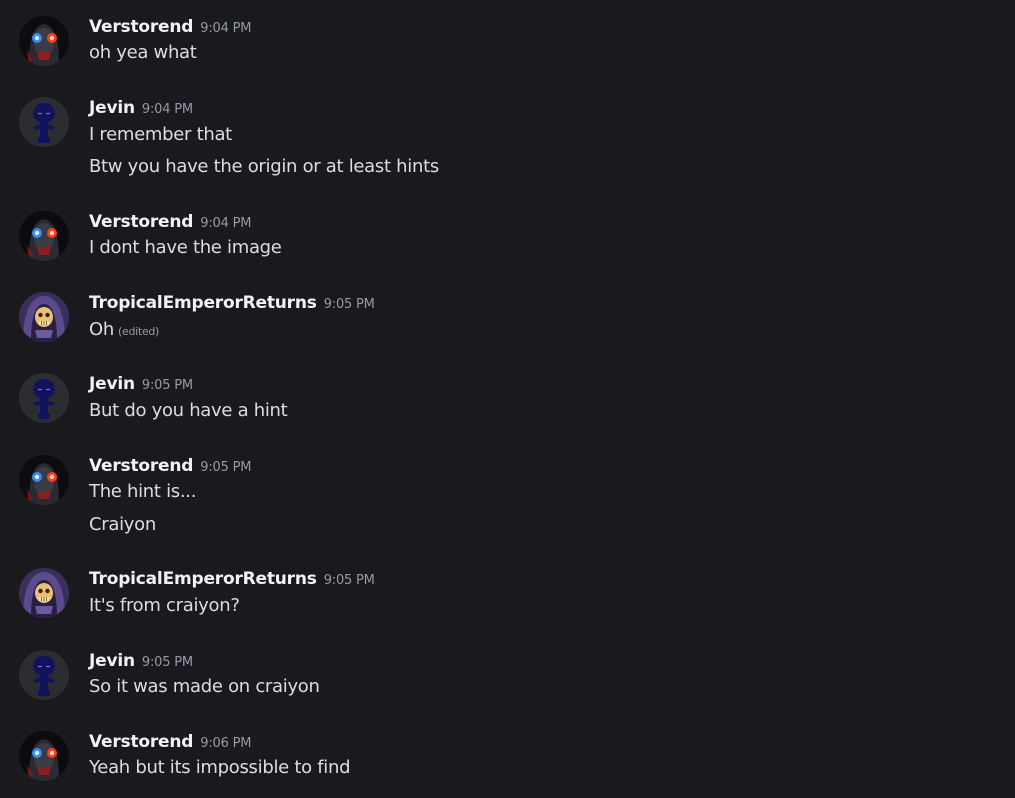 The width and height of the screenshot is (1015, 798). I want to click on message-header: Verstorend 9:06 PM, so click(170, 742).